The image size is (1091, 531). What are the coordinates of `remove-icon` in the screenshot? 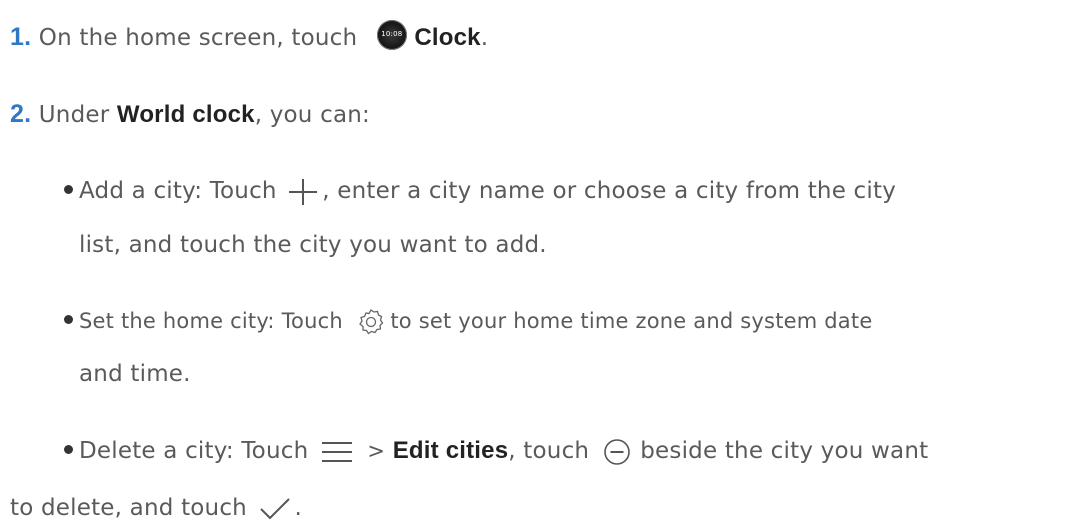 It's located at (617, 452).